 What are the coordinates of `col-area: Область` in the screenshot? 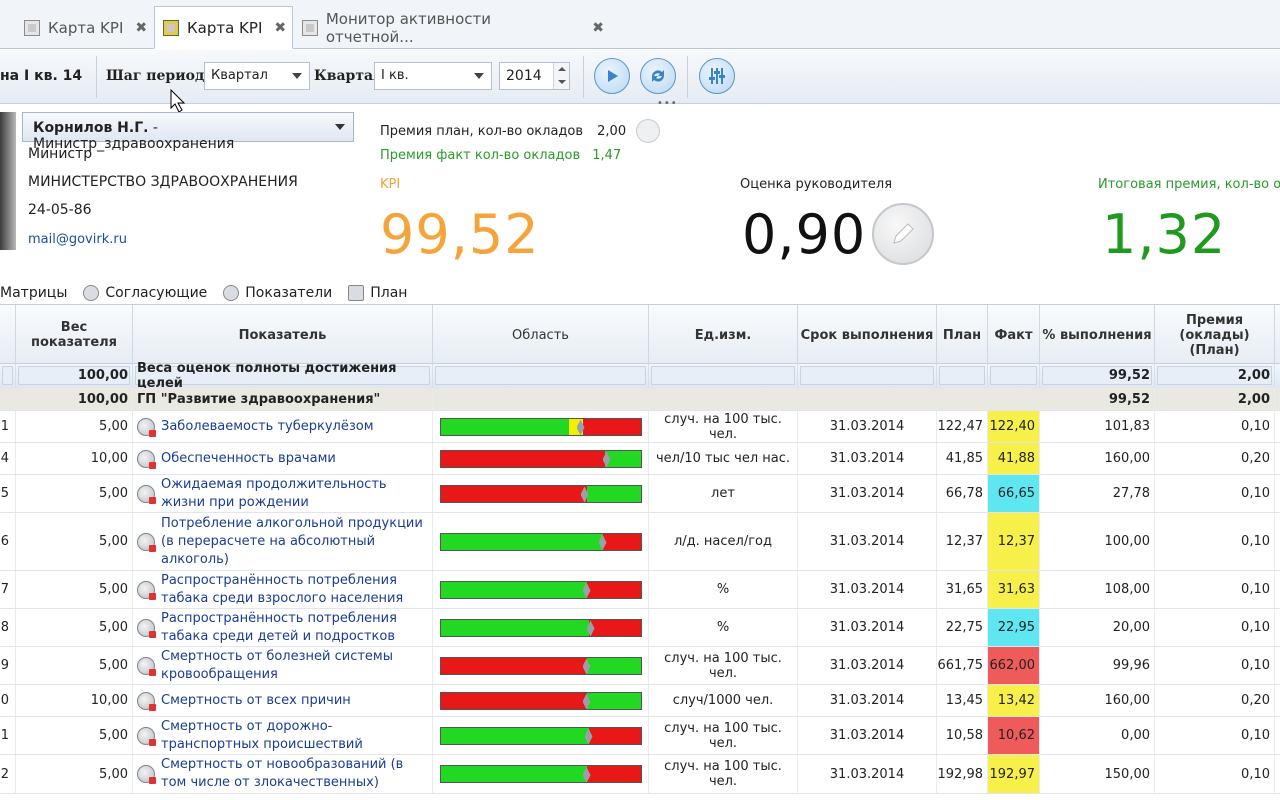 It's located at (541, 335).